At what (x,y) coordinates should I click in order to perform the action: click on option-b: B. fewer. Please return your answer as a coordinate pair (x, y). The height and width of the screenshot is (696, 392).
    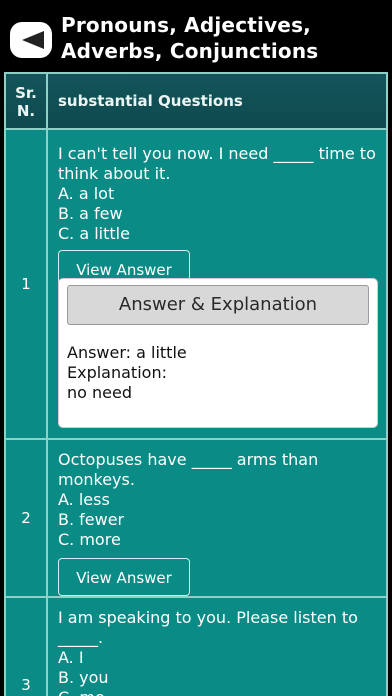
    Looking at the image, I should click on (91, 519).